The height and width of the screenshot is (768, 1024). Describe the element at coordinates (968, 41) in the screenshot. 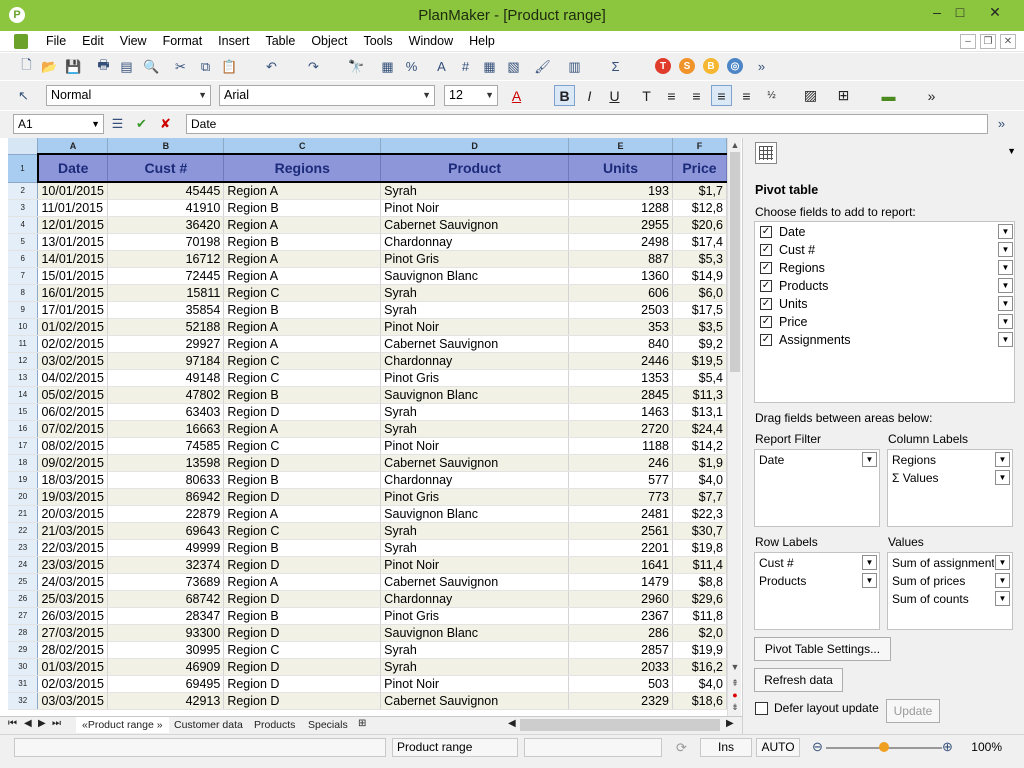

I see `doc-minimize-button: –` at that location.